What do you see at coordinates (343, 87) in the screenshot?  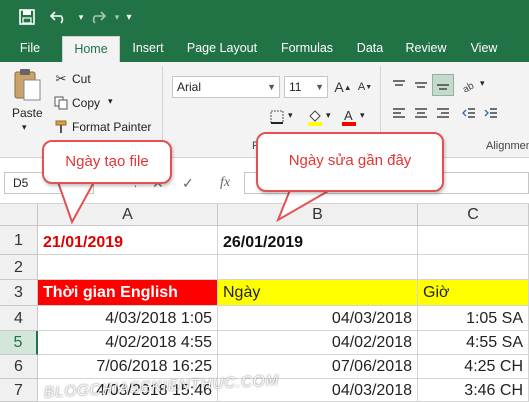 I see `grow-font-icon: A ▲` at bounding box center [343, 87].